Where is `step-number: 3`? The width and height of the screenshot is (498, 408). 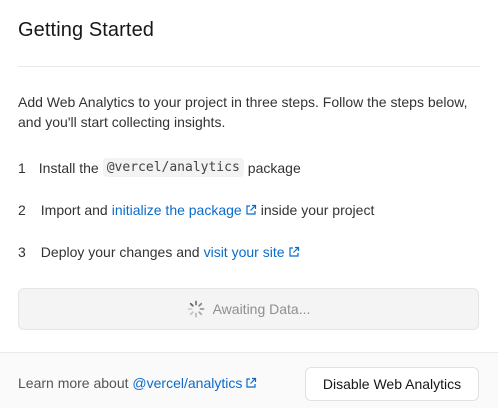
step-number: 3 is located at coordinates (22, 252).